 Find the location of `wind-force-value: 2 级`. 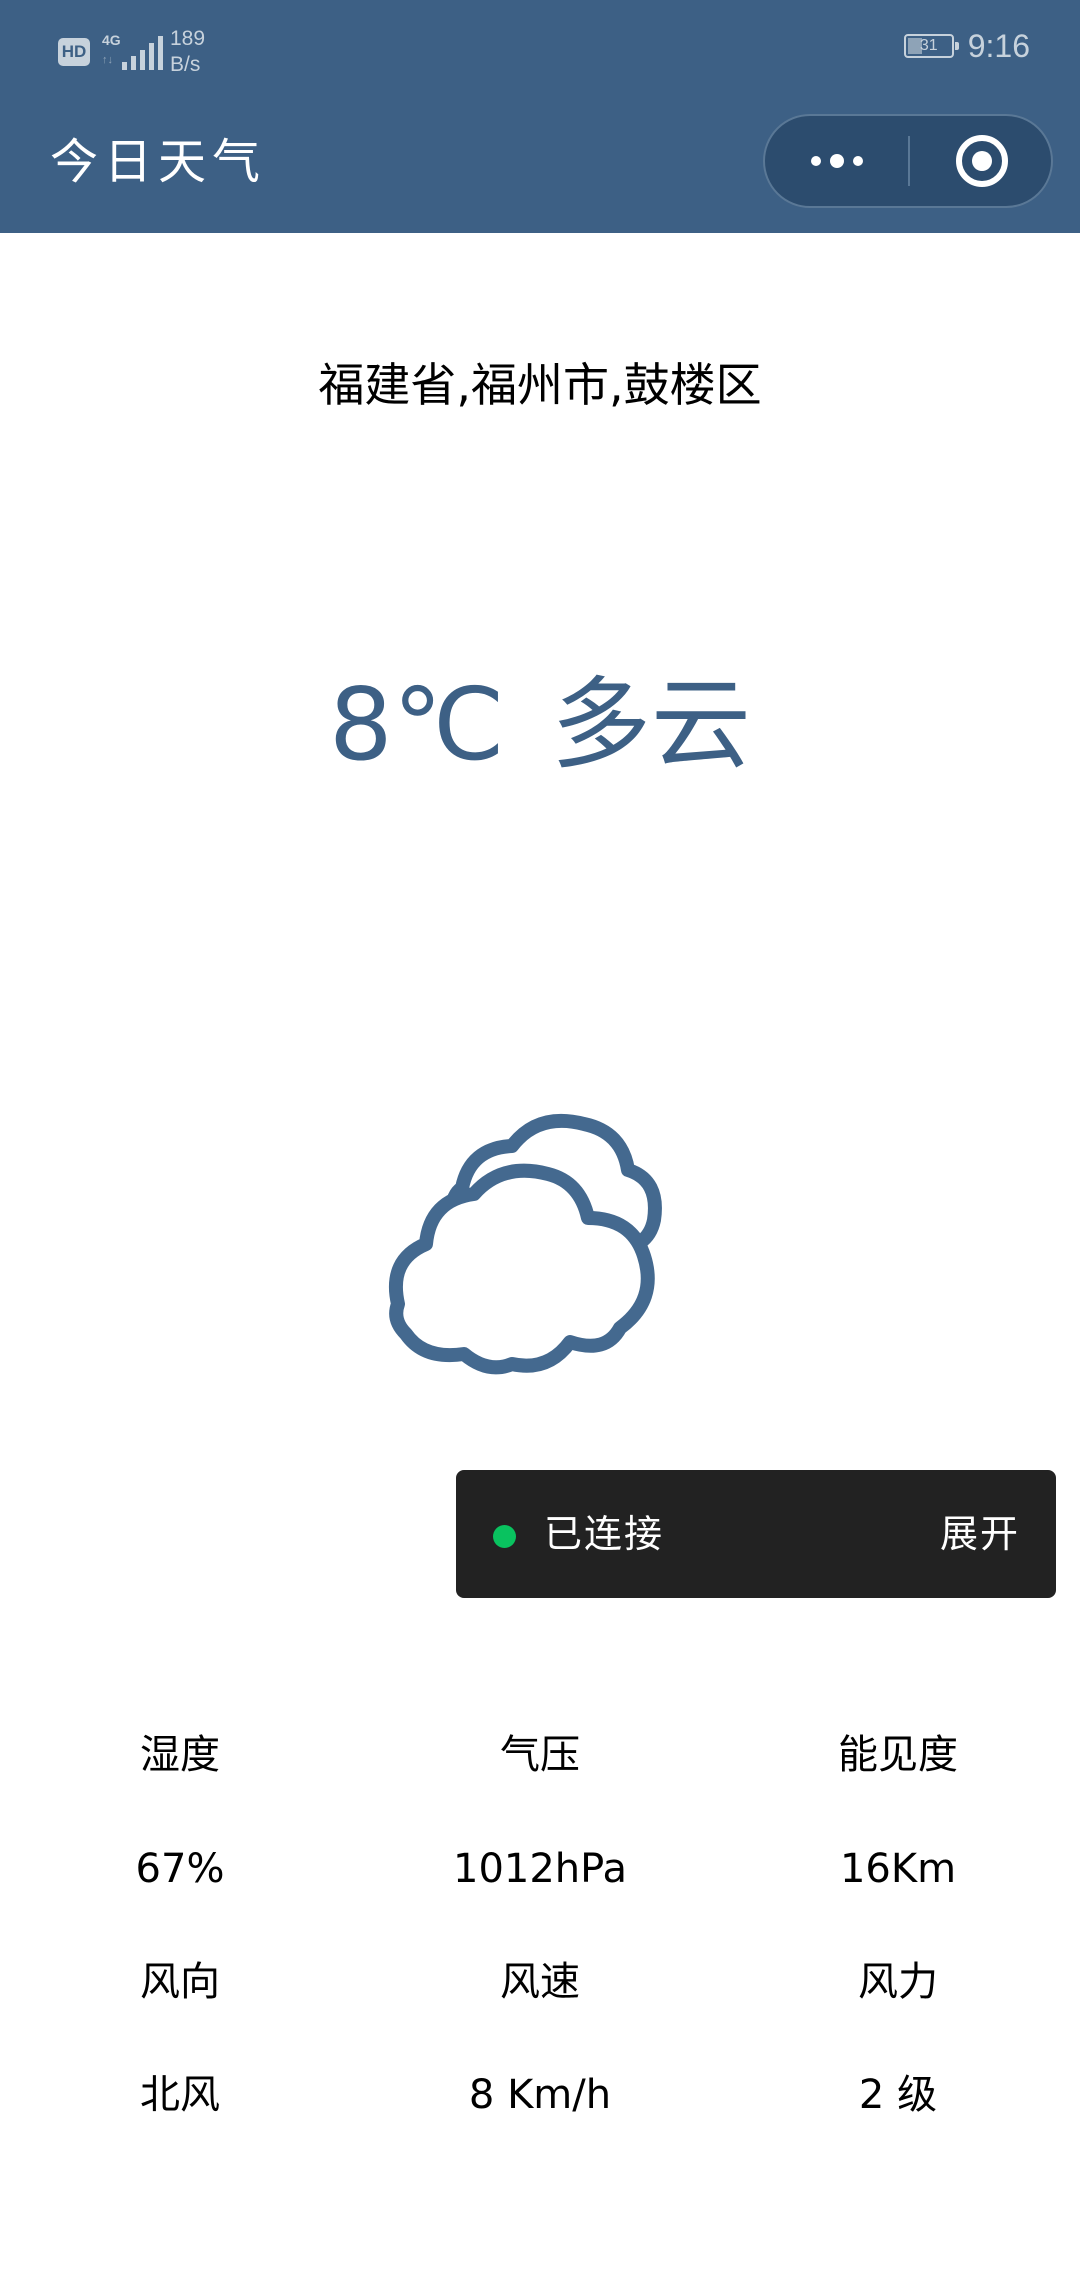

wind-force-value: 2 级 is located at coordinates (898, 2095).